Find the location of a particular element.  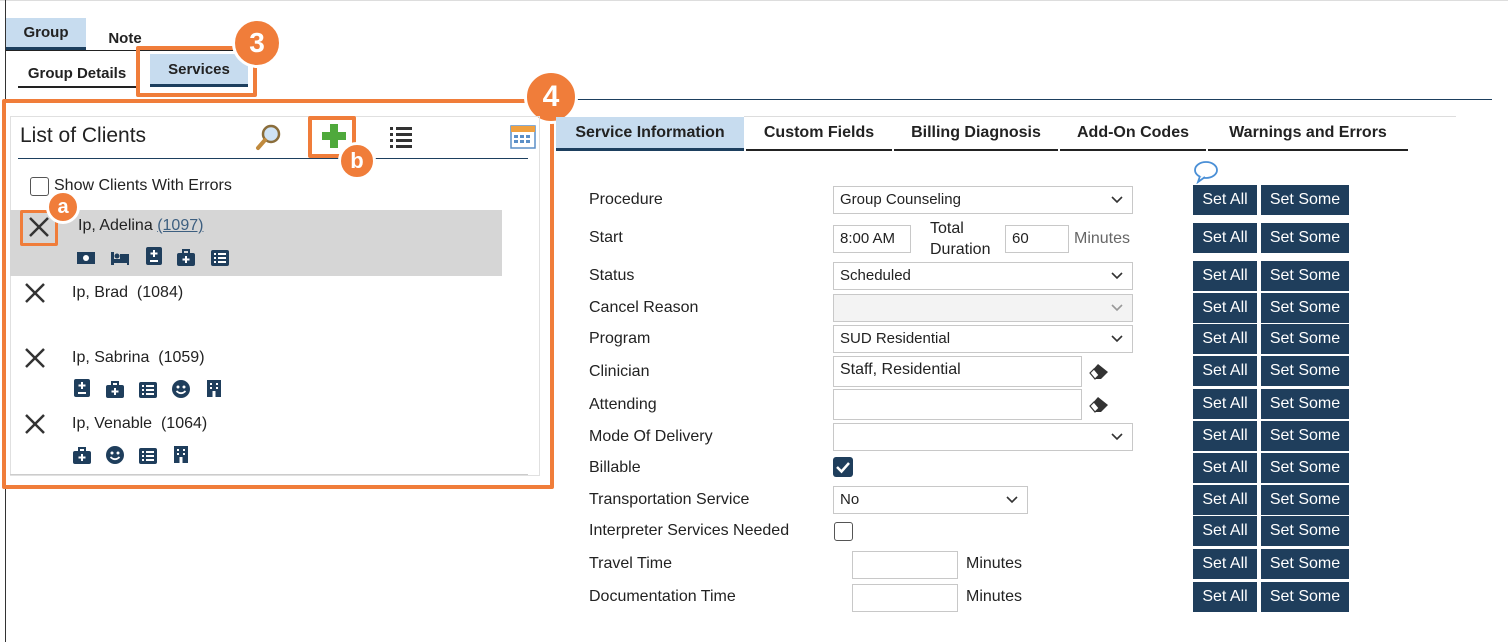

cancel-reason-select is located at coordinates (983, 308).